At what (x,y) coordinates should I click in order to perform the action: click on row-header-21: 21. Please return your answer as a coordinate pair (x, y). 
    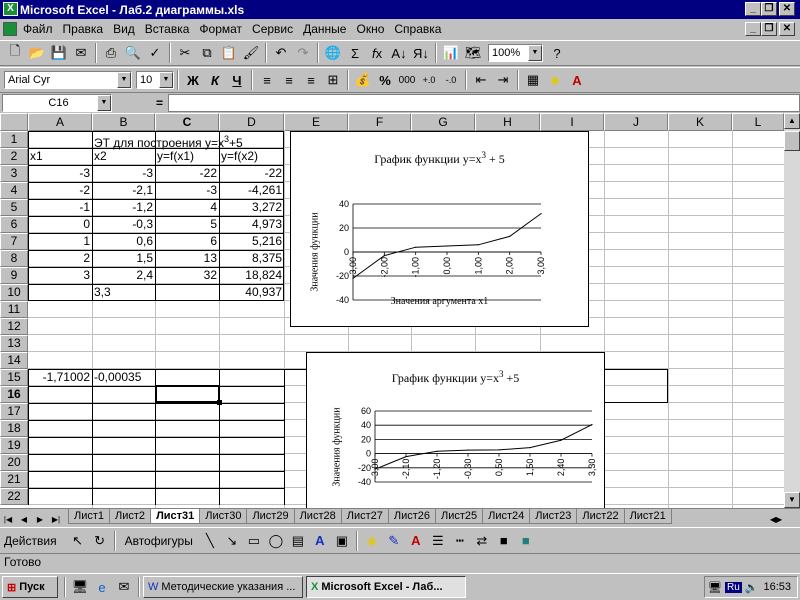
    Looking at the image, I should click on (14, 479).